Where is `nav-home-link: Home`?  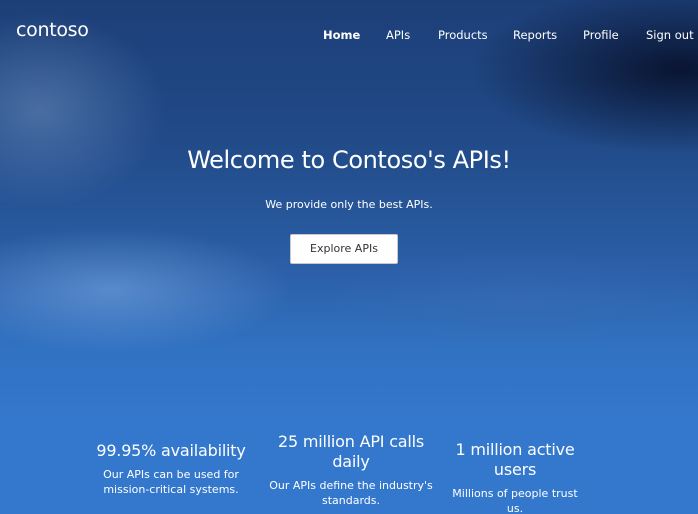 nav-home-link: Home is located at coordinates (341, 35).